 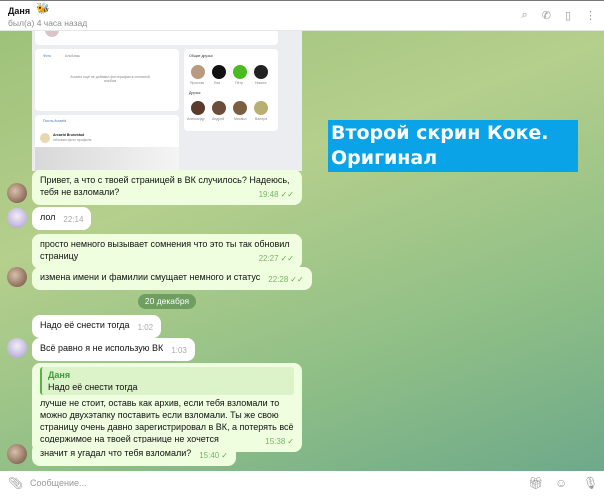 I want to click on attach-icon: 📎︎, so click(x=15, y=483).